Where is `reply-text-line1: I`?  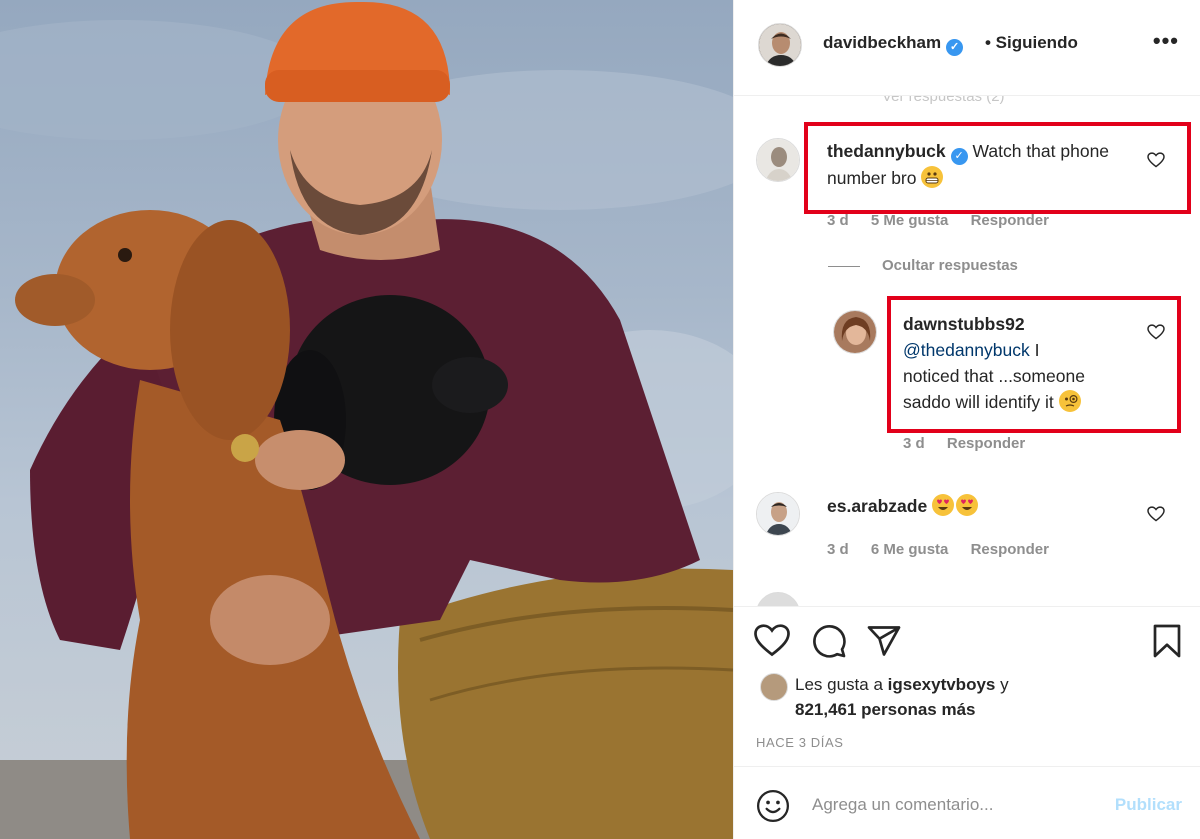
reply-text-line1: I is located at coordinates (1037, 350).